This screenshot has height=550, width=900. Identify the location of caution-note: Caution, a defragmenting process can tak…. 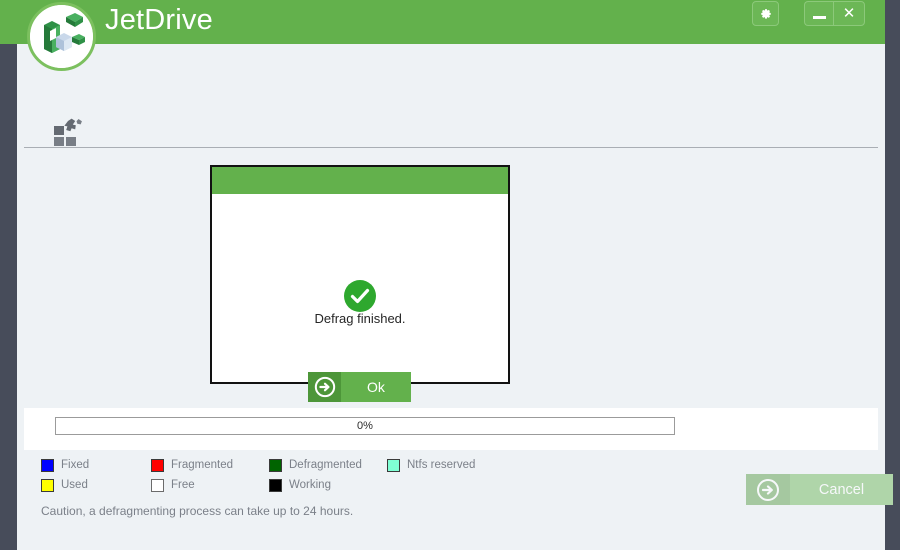
(197, 511).